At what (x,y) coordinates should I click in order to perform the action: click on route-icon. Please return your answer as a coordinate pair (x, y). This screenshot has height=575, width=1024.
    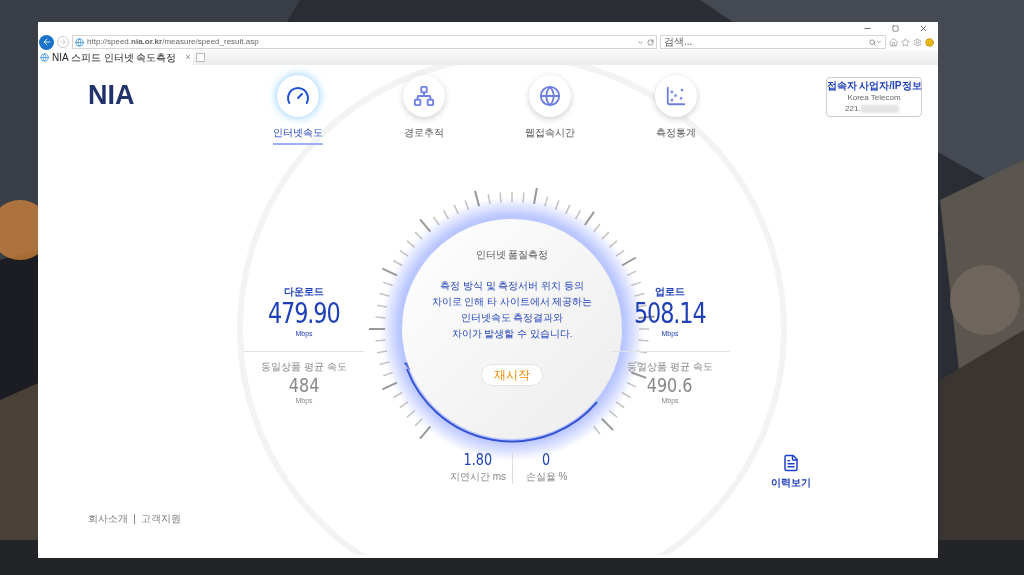
    Looking at the image, I should click on (424, 96).